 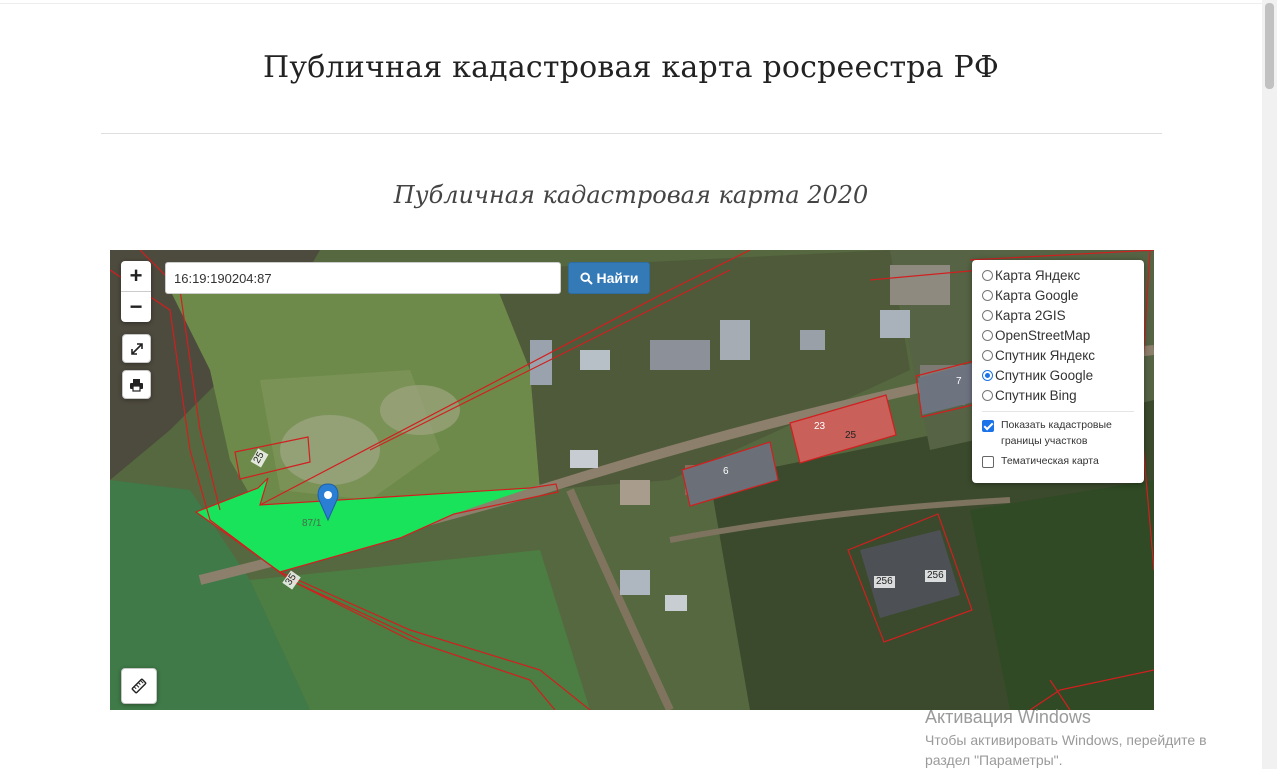 I want to click on parcel-label: 87/1, so click(x=312, y=524).